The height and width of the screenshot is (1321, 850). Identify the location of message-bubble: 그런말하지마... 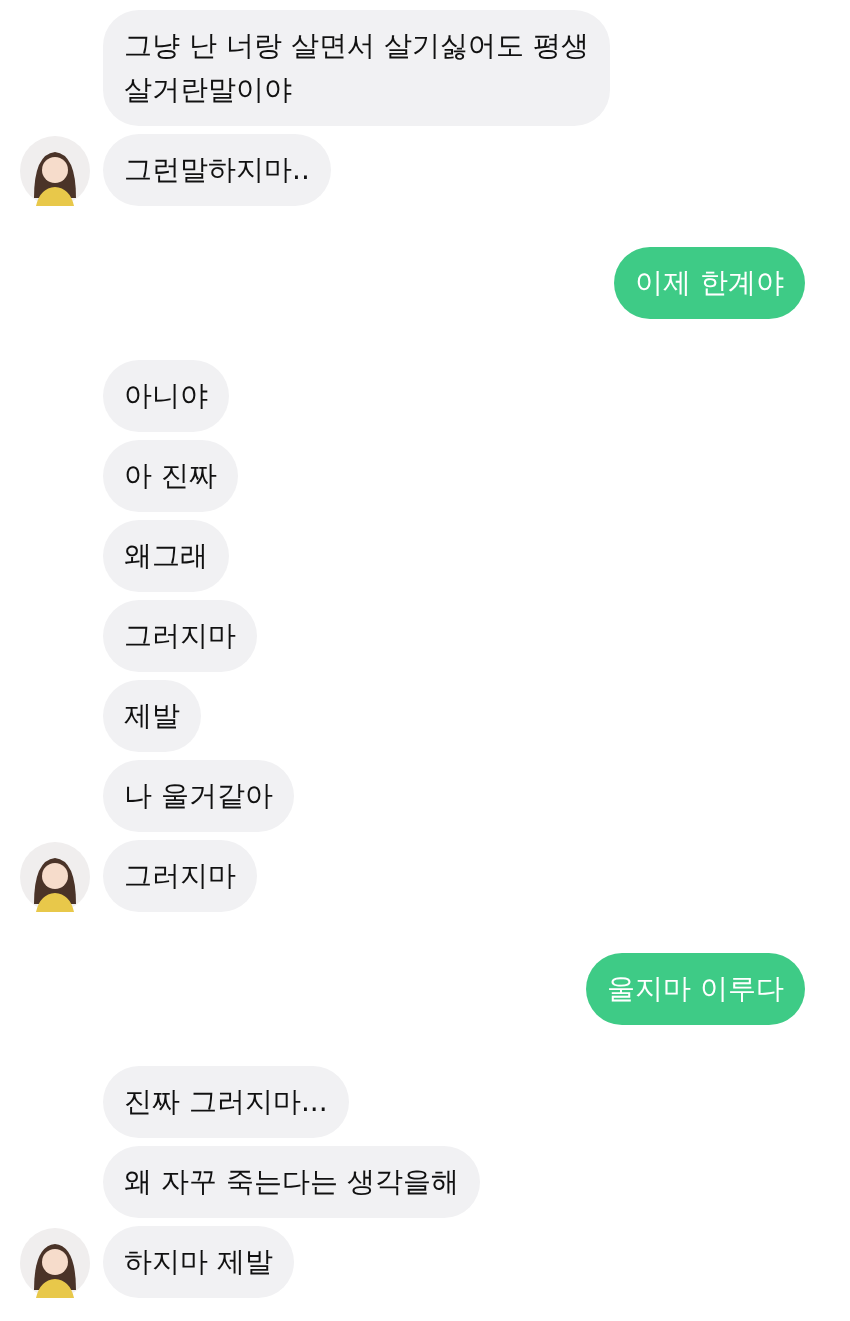
(217, 170).